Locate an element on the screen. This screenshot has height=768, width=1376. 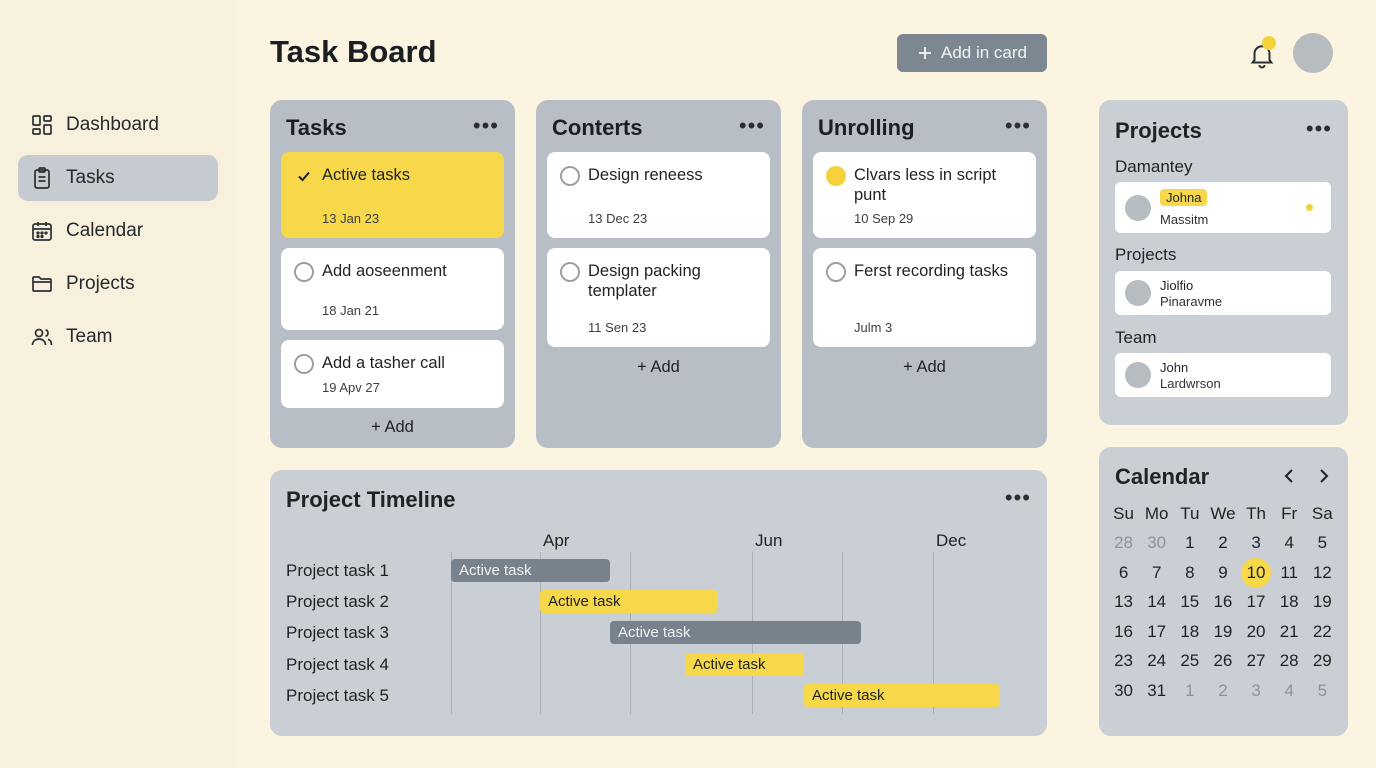
task-card: Active tasks 13 Jan 23 is located at coordinates (392, 195).